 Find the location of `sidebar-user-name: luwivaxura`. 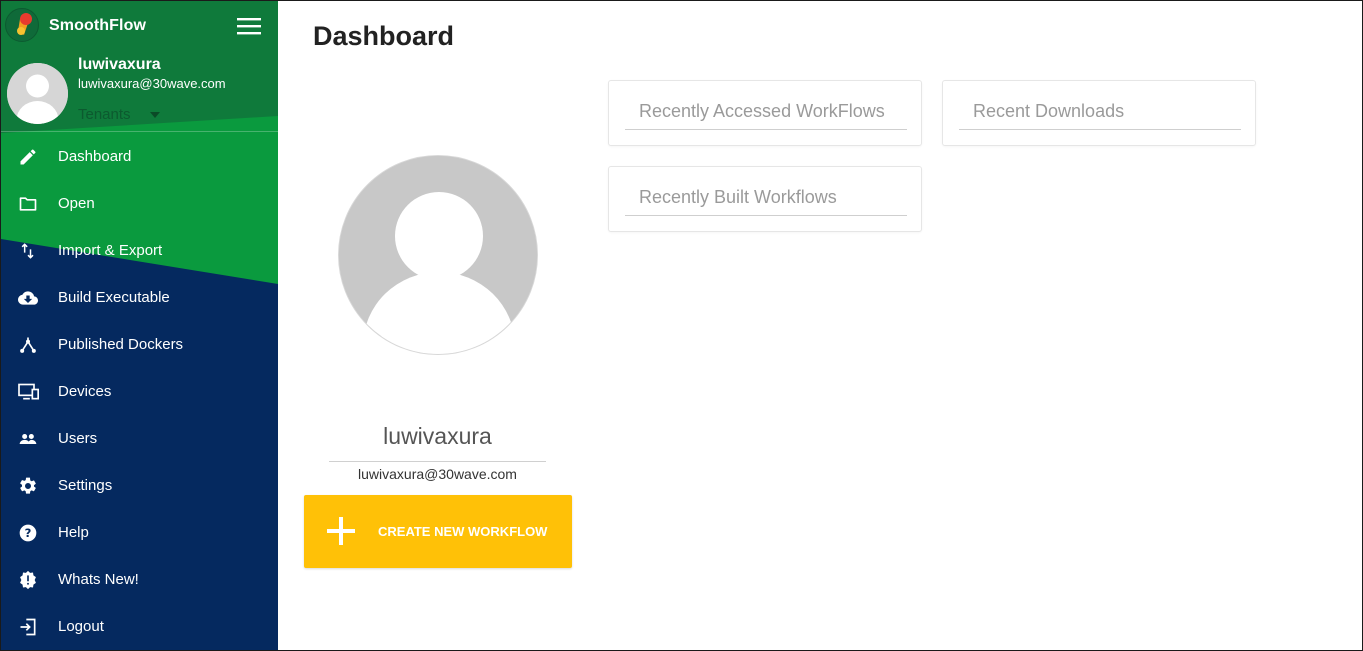

sidebar-user-name: luwivaxura is located at coordinates (119, 64).